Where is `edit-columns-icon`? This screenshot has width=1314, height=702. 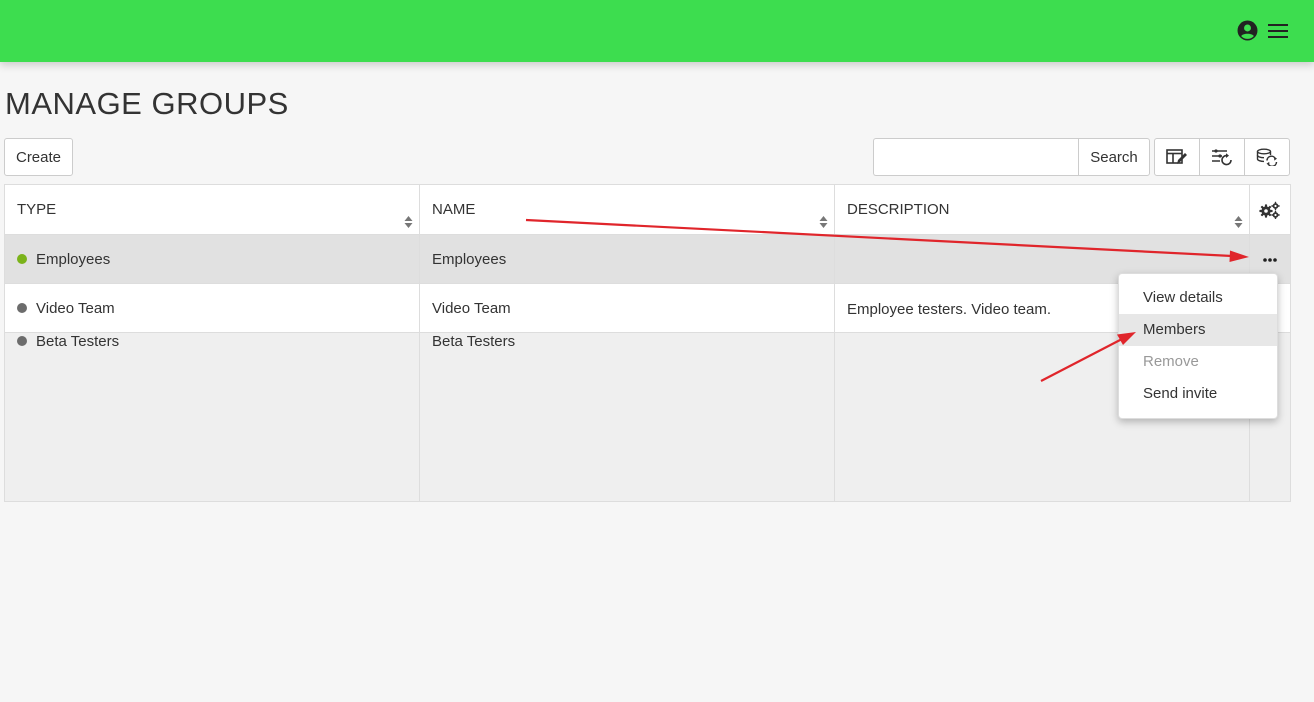
edit-columns-icon is located at coordinates (1176, 156).